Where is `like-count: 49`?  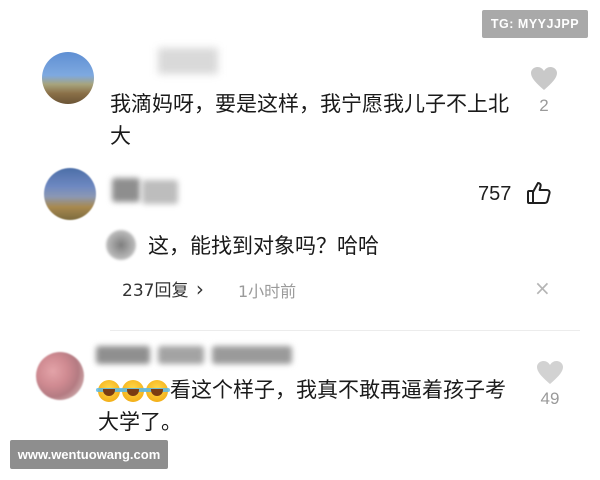 like-count: 49 is located at coordinates (550, 398).